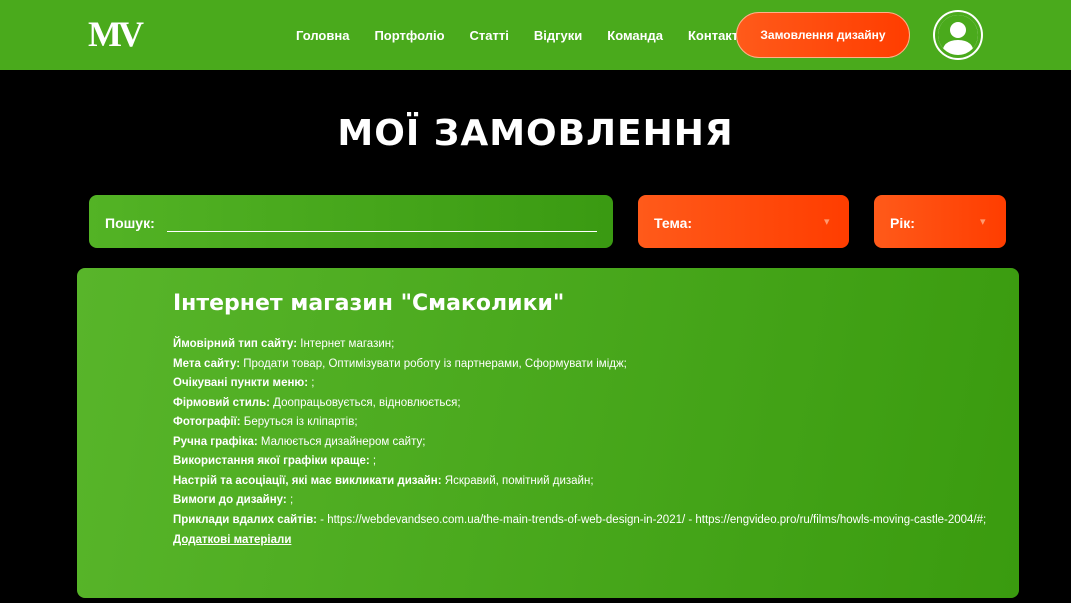 Image resolution: width=1071 pixels, height=603 pixels. I want to click on order-field: Фотографії: Беруться із кліпартів;, so click(588, 423).